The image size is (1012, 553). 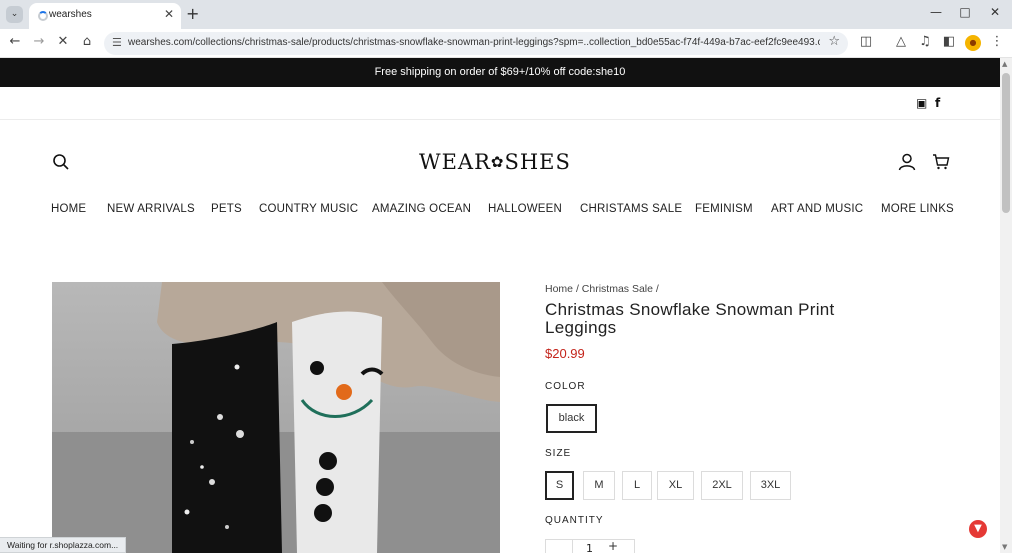 I want to click on nav-item-more-links: MORE LINKS, so click(x=917, y=209).